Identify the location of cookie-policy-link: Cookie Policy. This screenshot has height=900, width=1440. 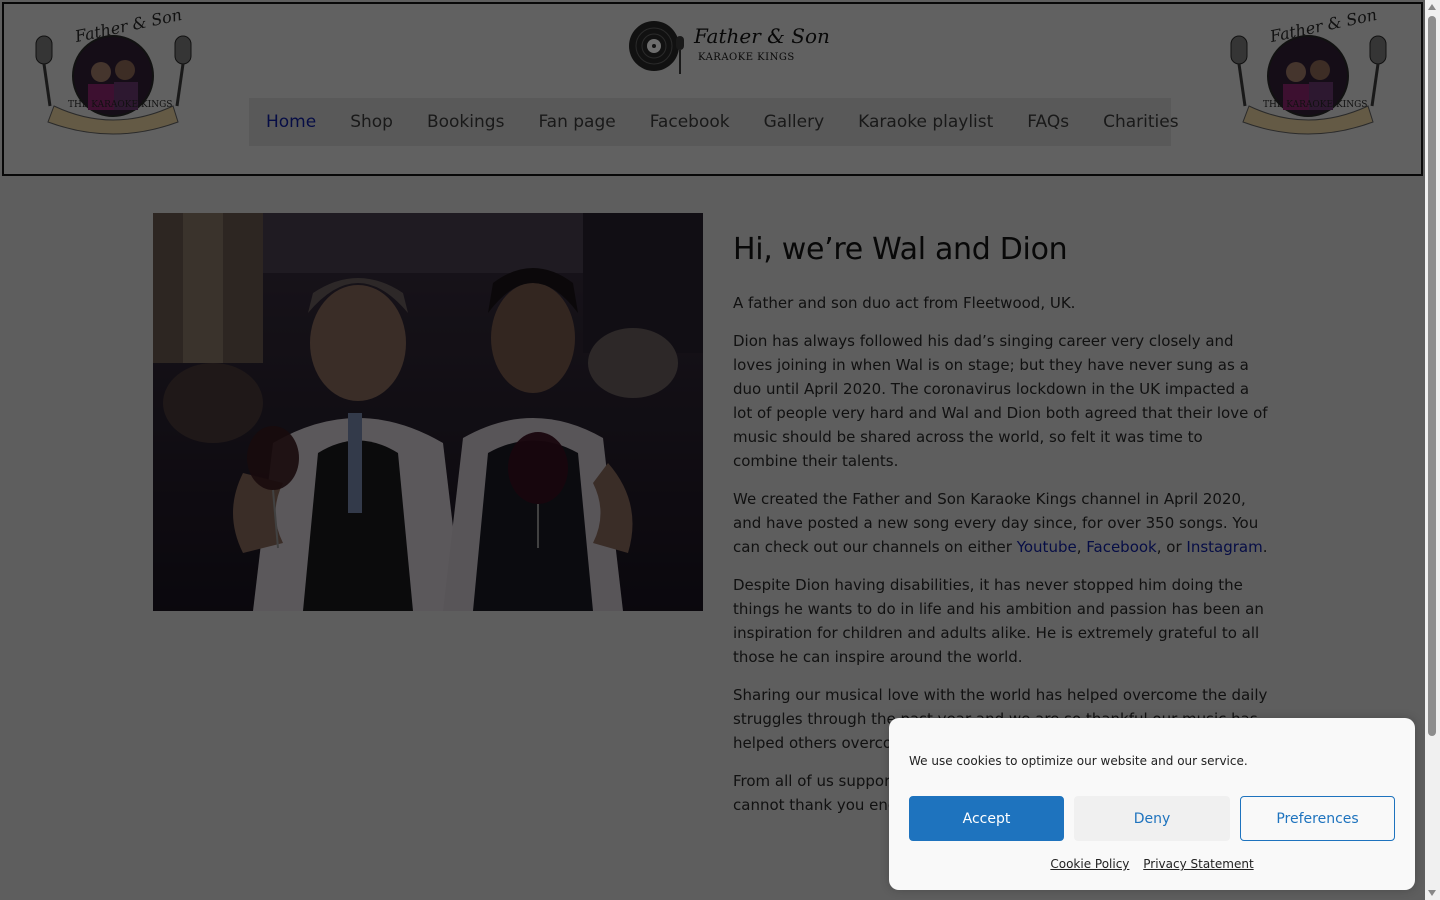
(1089, 864).